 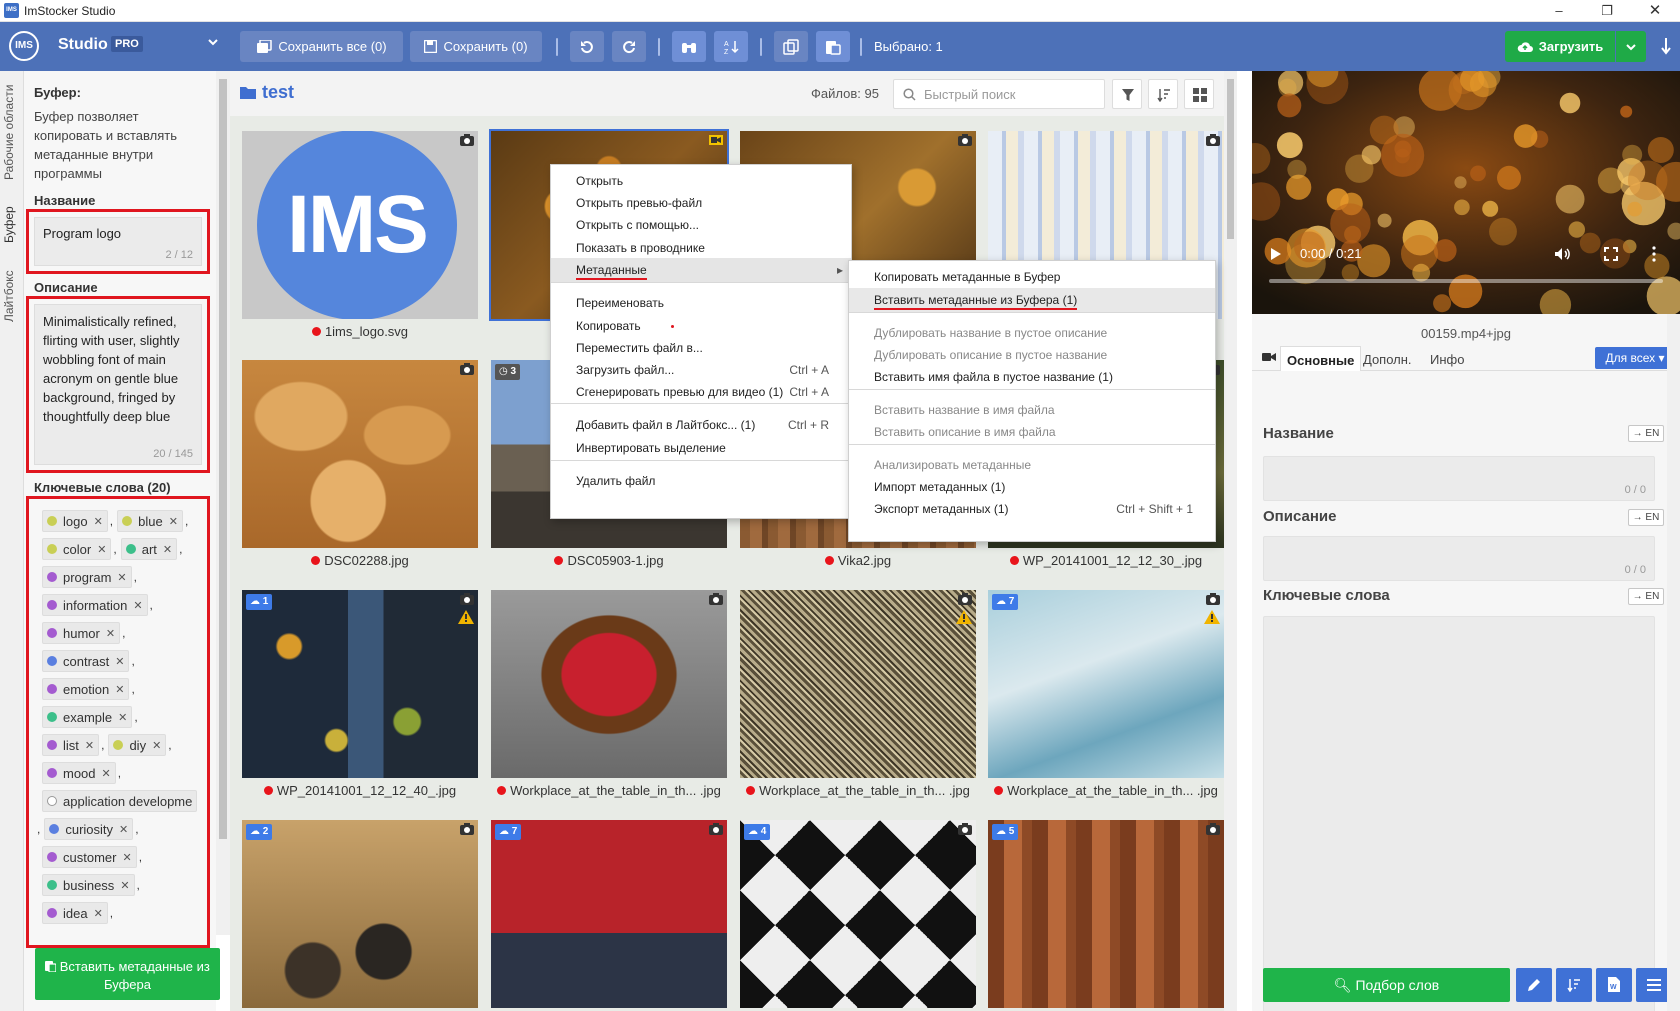 What do you see at coordinates (689, 46) in the screenshot?
I see `binoculars-button` at bounding box center [689, 46].